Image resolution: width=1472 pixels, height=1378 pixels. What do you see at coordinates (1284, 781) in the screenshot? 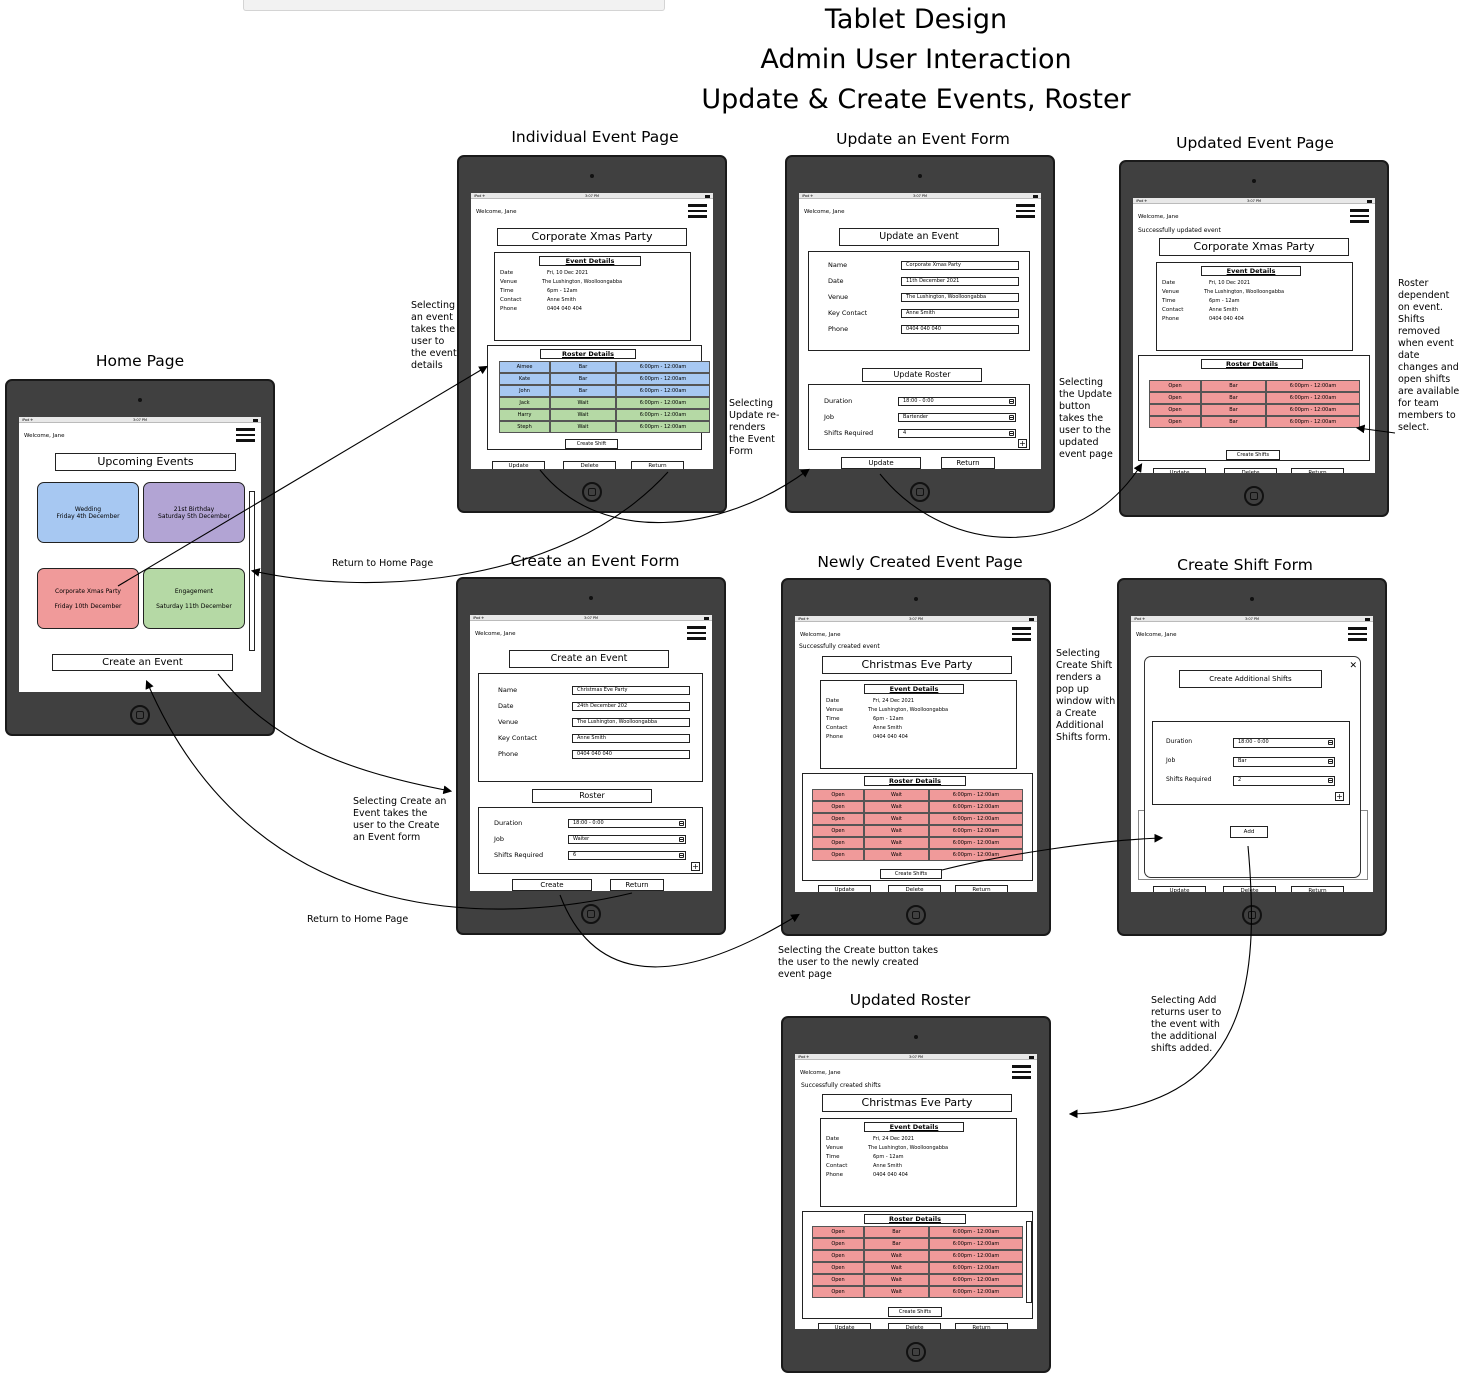
I see `roster-dropdown: 2` at bounding box center [1284, 781].